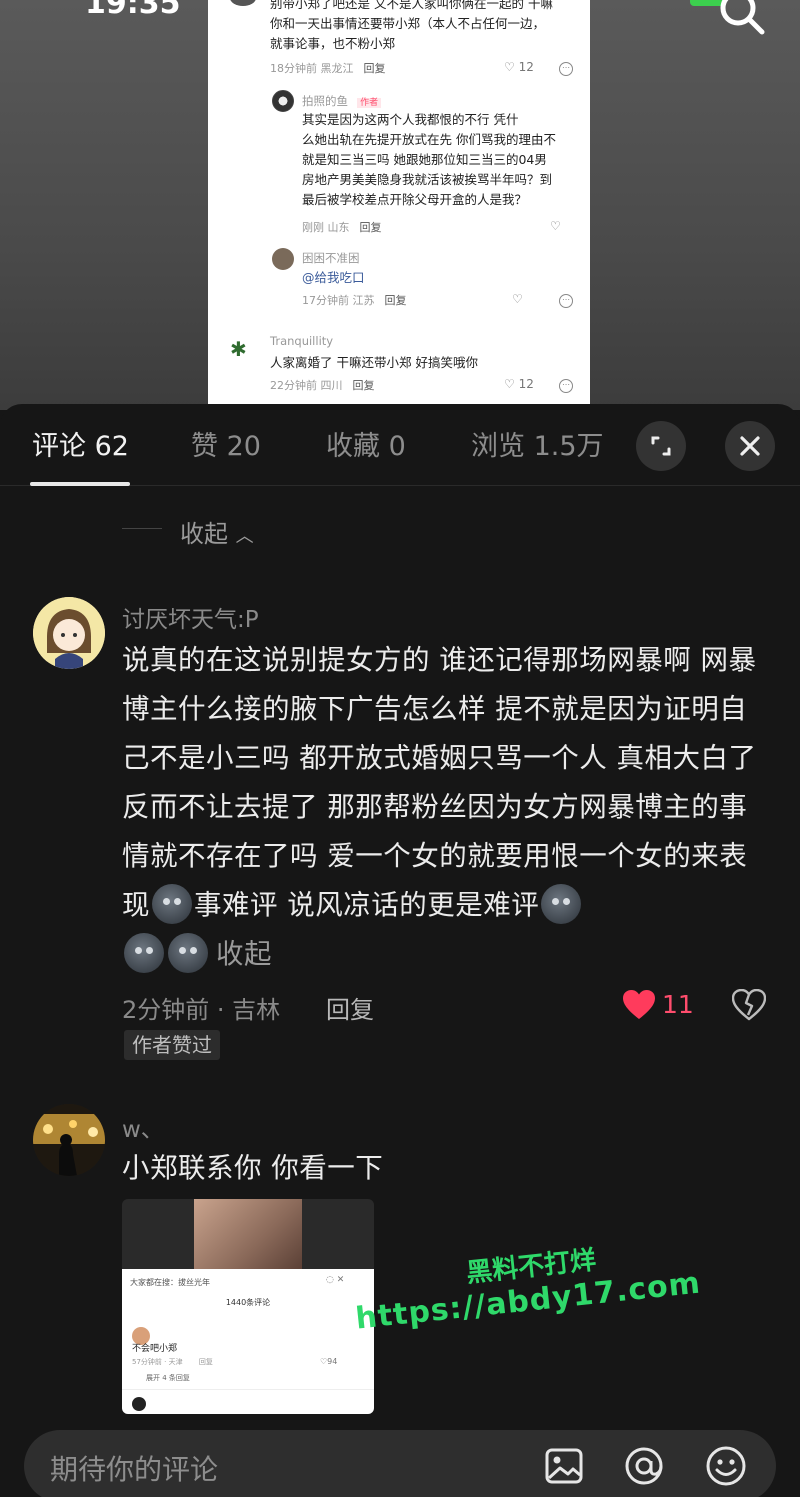 The width and height of the screenshot is (800, 1497). What do you see at coordinates (205, 1362) in the screenshot?
I see `card-reply: 回复` at bounding box center [205, 1362].